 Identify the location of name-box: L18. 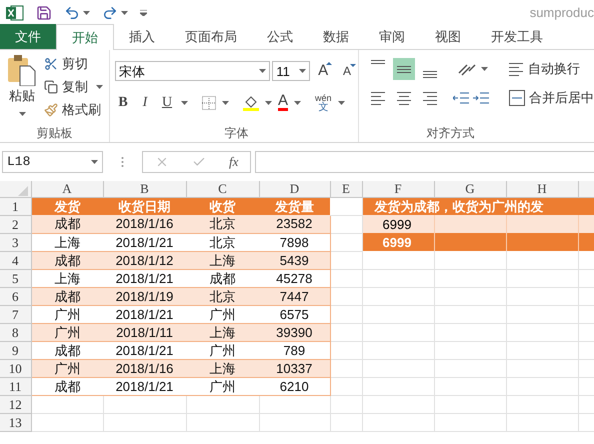
(52, 162).